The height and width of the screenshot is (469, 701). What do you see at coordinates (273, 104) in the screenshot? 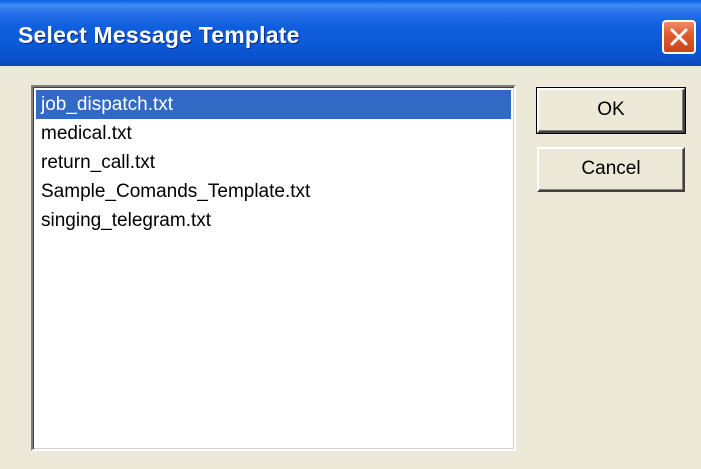
I see `list-item-job-dispatch: job_dispatch.txt` at bounding box center [273, 104].